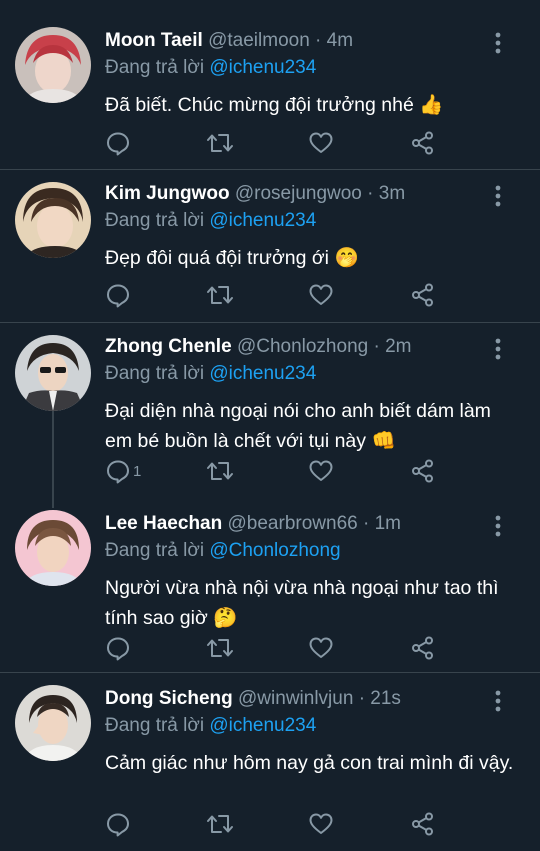 This screenshot has height=851, width=540. I want to click on tweet-header: Kim Jungwoo @rosejungwoo · 3m, so click(312, 194).